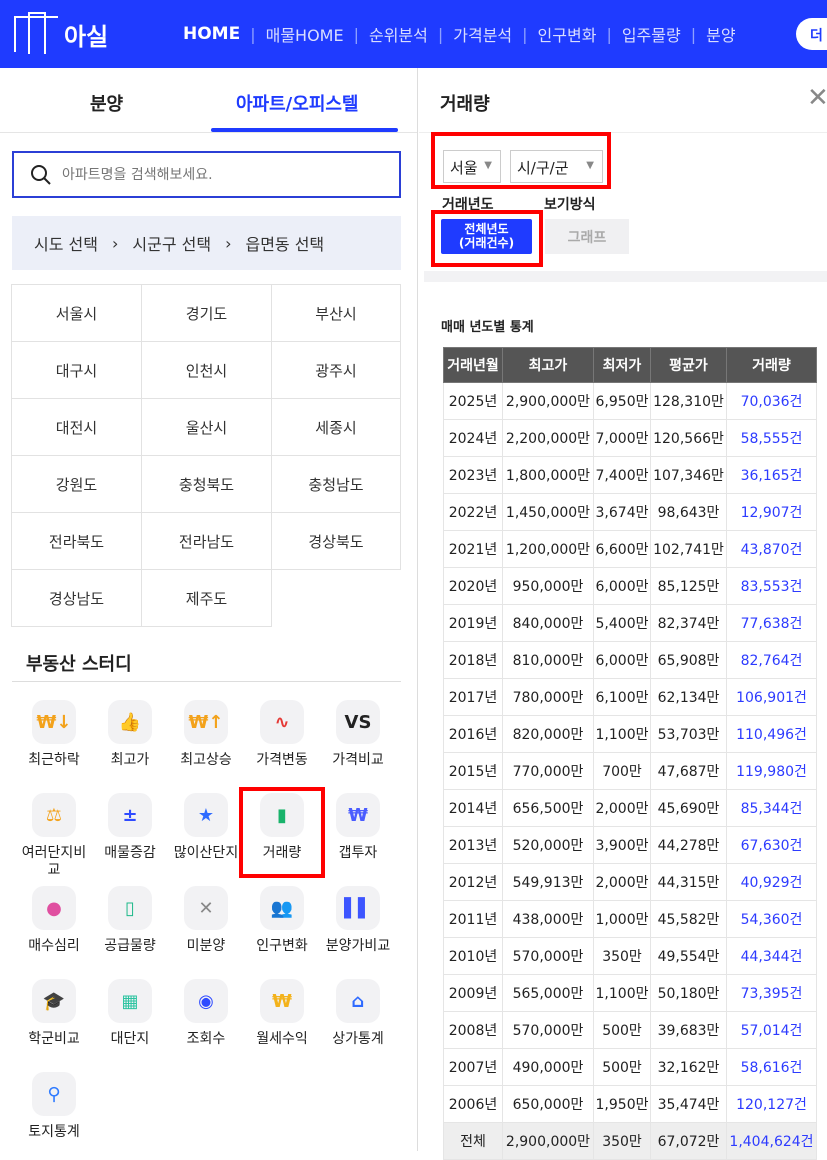  Describe the element at coordinates (76, 427) in the screenshot. I see `region-item: 대전시` at that location.